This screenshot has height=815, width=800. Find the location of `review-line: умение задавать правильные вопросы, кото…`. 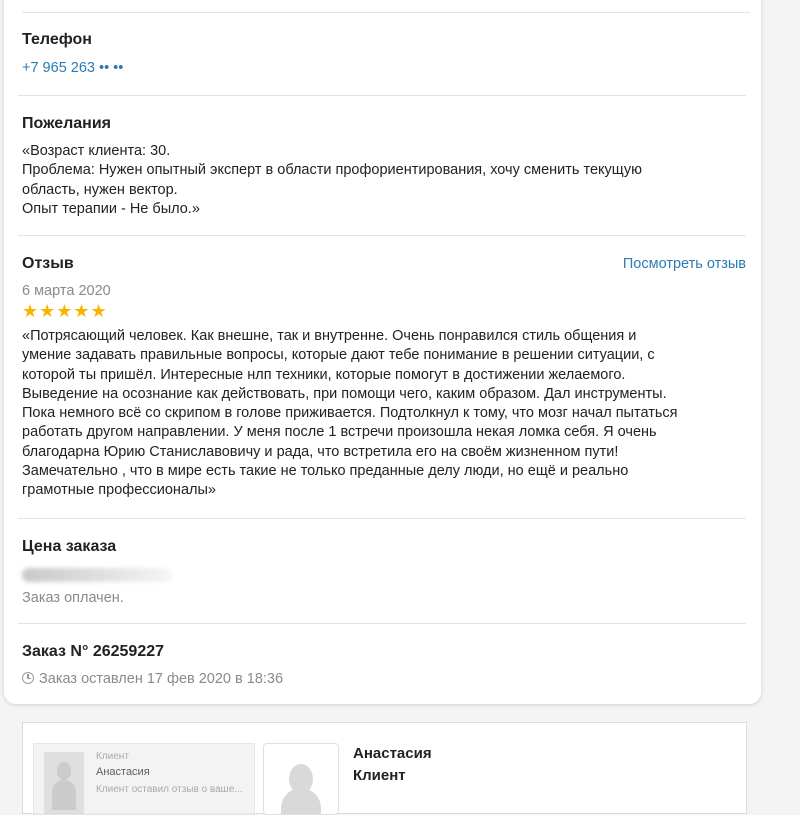

review-line: умение задавать правильные вопросы, кото… is located at coordinates (338, 355).